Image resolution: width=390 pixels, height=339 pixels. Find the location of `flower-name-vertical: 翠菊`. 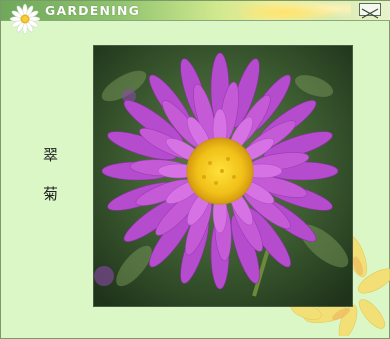

flower-name-vertical: 翠菊 is located at coordinates (50, 186).